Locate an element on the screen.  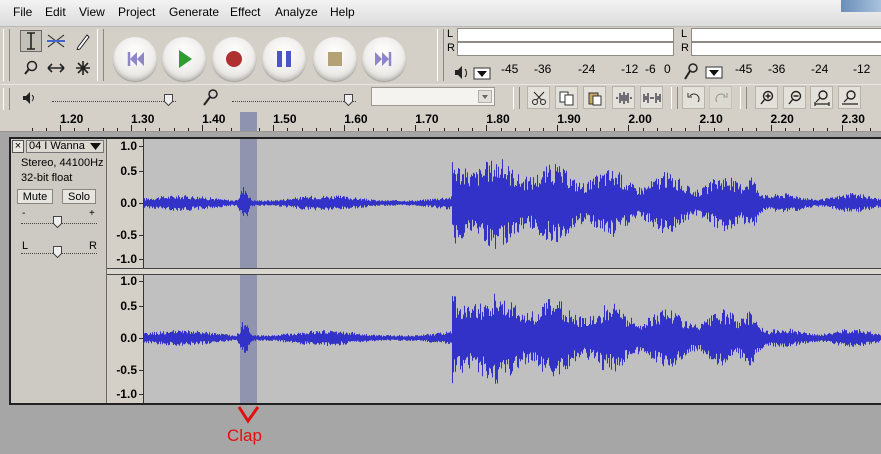
menu-analyze: Analyze is located at coordinates (296, 12).